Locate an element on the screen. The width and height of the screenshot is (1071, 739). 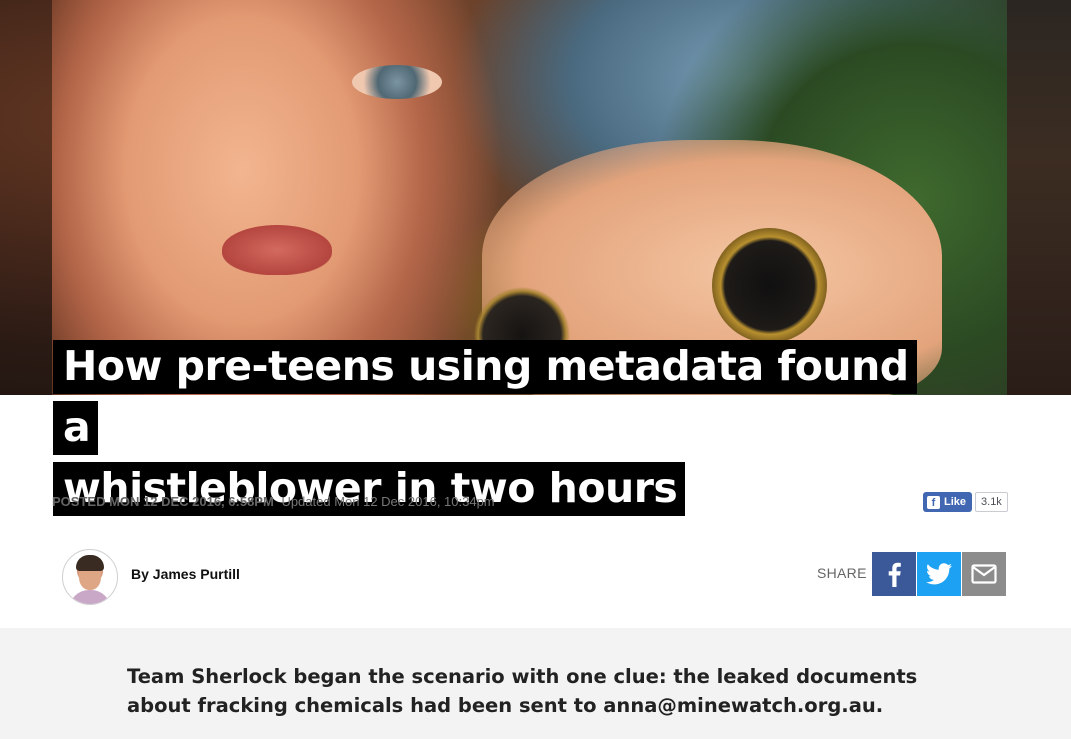
twitter-icon is located at coordinates (939, 574).